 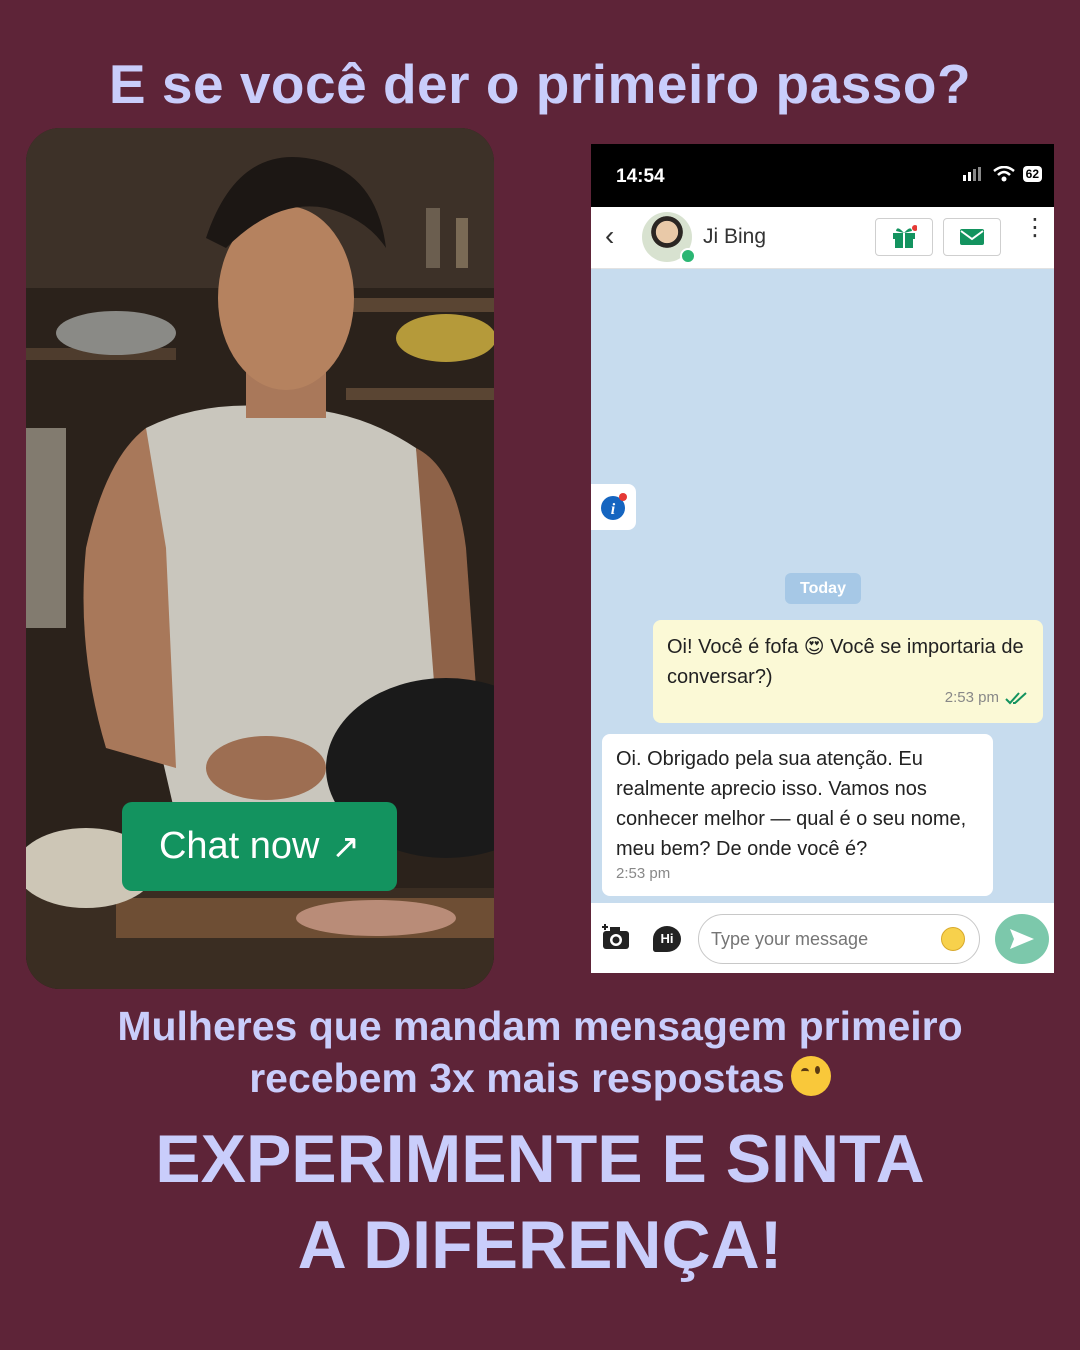 I want to click on heart-eyes-emoji: 😍, so click(x=814, y=647).